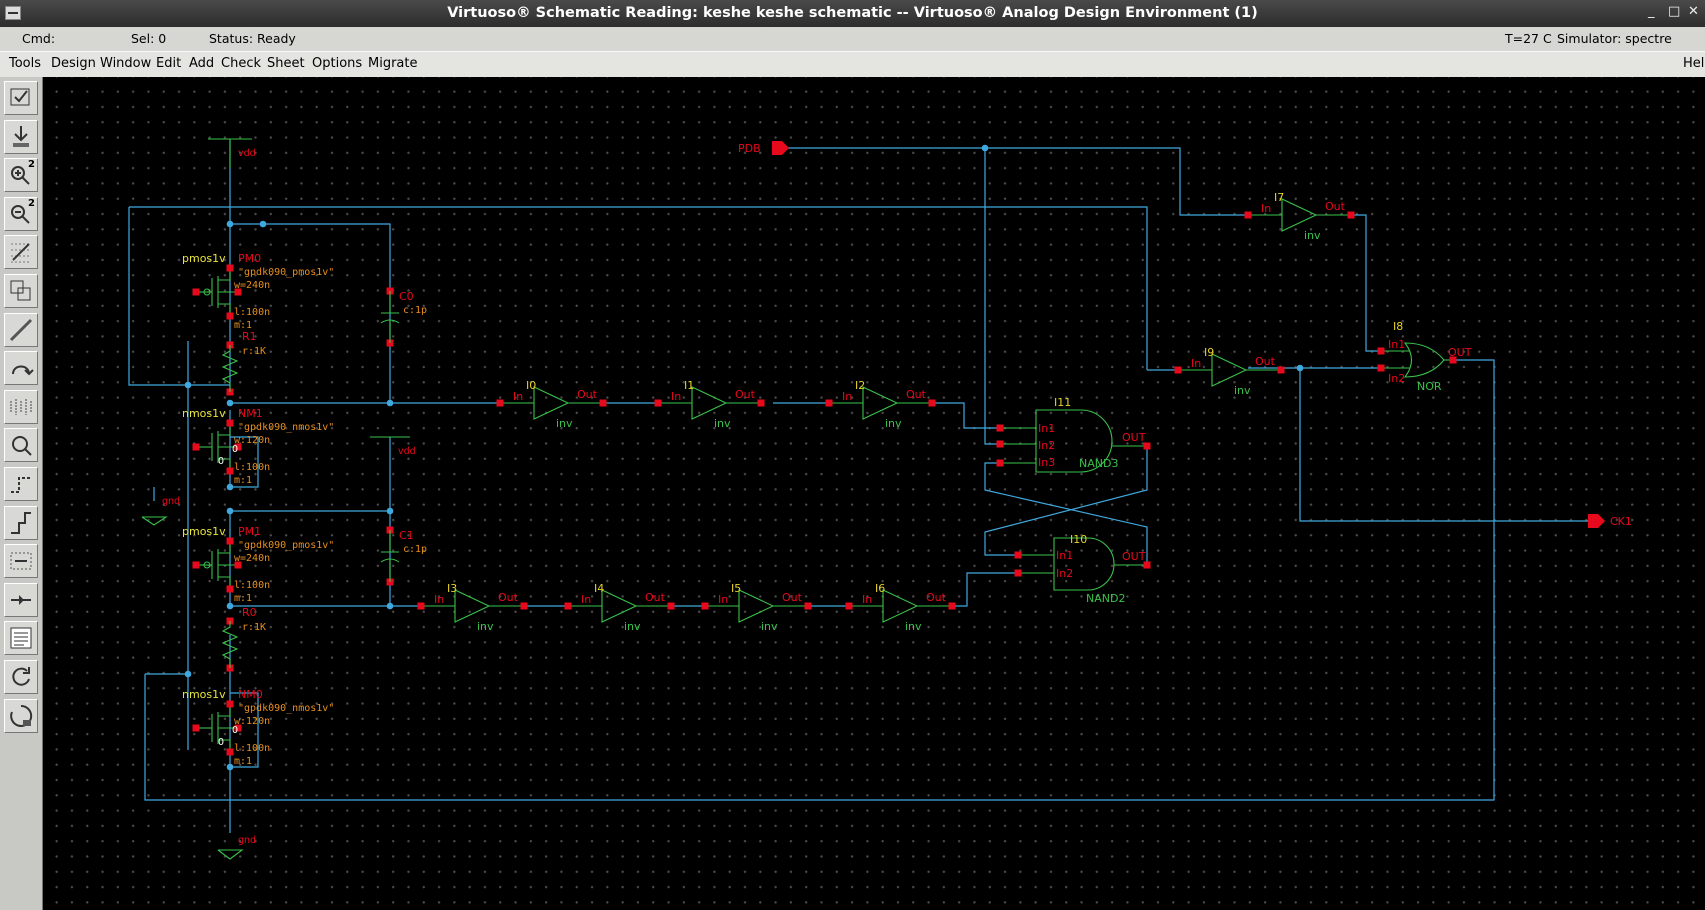 This screenshot has width=1705, height=910. I want to click on transistor-width: w:120n, so click(252, 440).